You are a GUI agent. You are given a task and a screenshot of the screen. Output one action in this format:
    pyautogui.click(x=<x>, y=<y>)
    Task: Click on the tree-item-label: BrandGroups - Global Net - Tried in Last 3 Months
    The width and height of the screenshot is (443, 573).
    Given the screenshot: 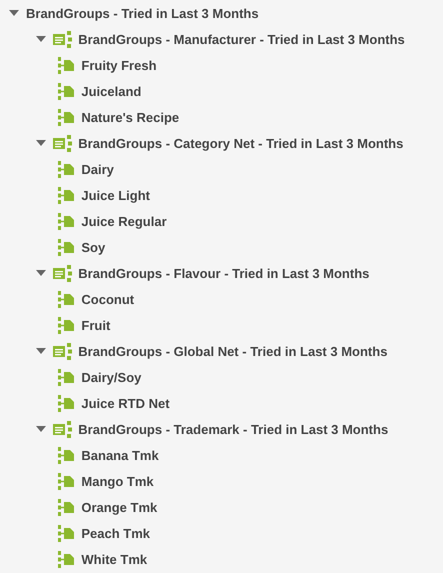 What is the action you would take?
    pyautogui.click(x=233, y=351)
    